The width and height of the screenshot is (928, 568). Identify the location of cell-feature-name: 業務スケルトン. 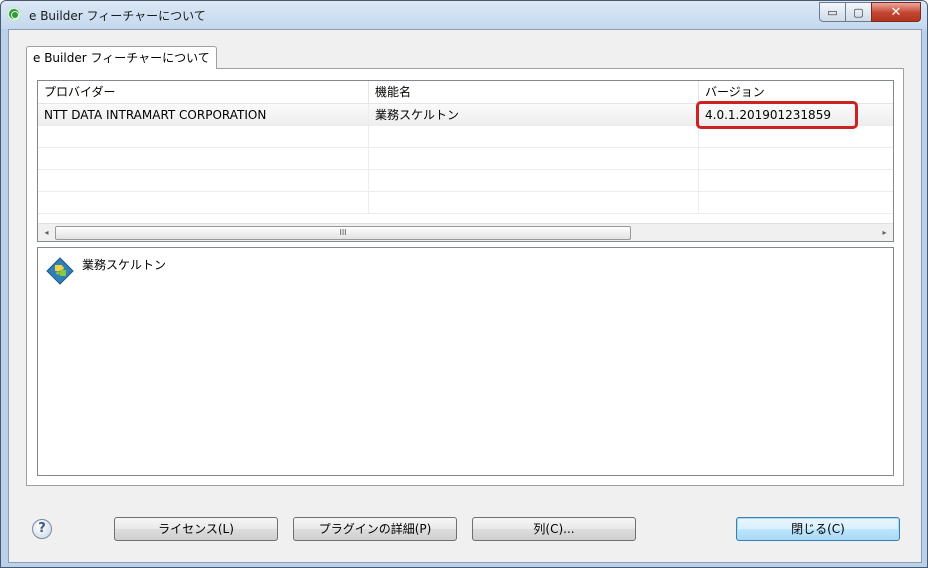
(534, 115).